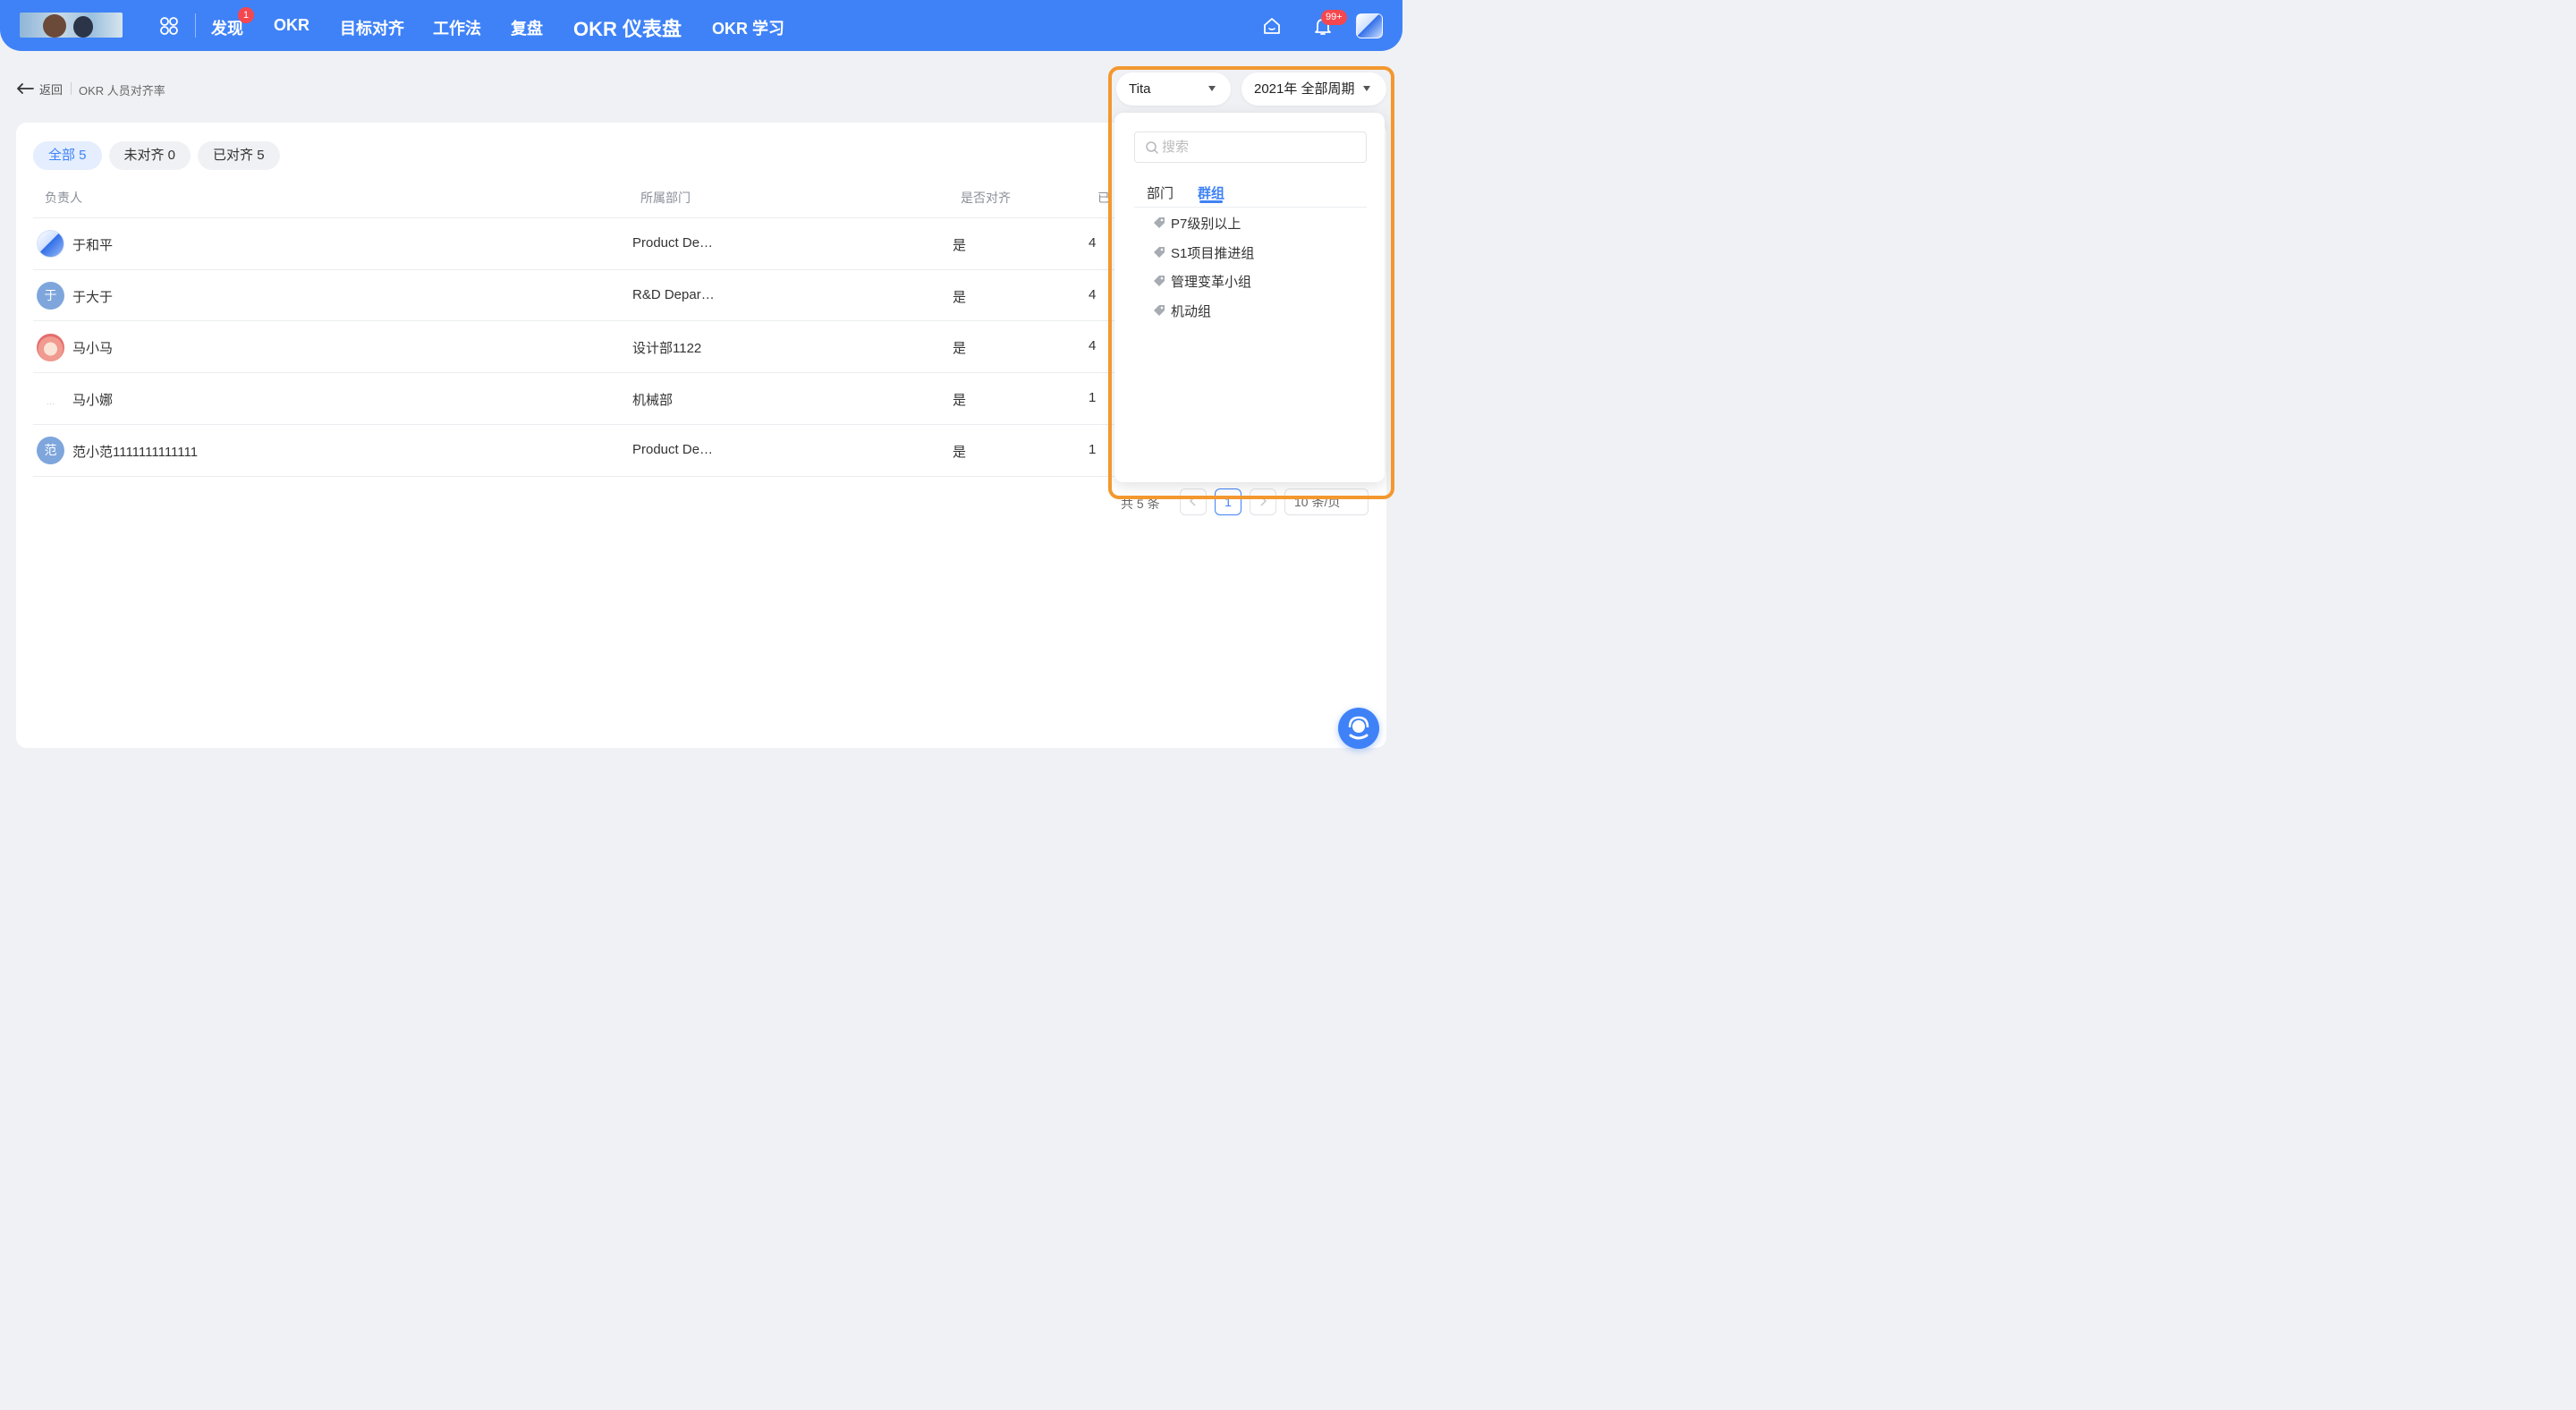  I want to click on dropdown-search, so click(1250, 148).